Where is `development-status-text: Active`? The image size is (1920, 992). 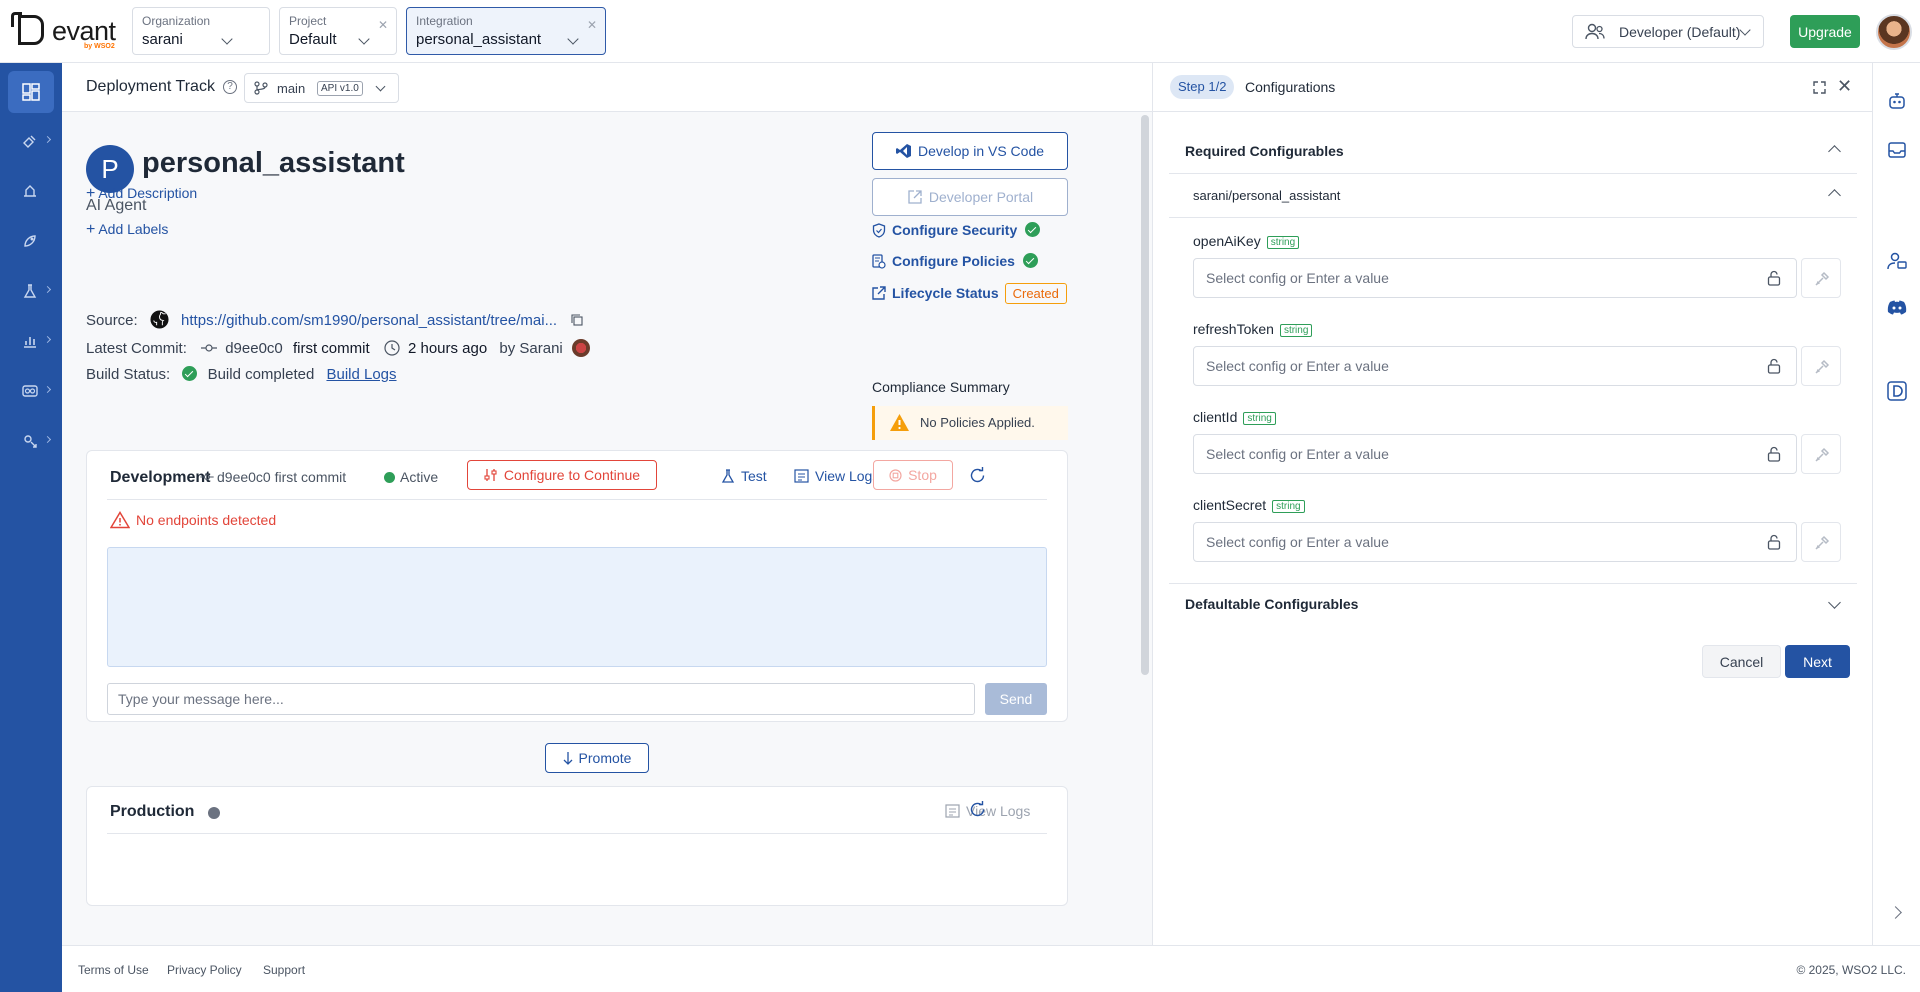 development-status-text: Active is located at coordinates (419, 477).